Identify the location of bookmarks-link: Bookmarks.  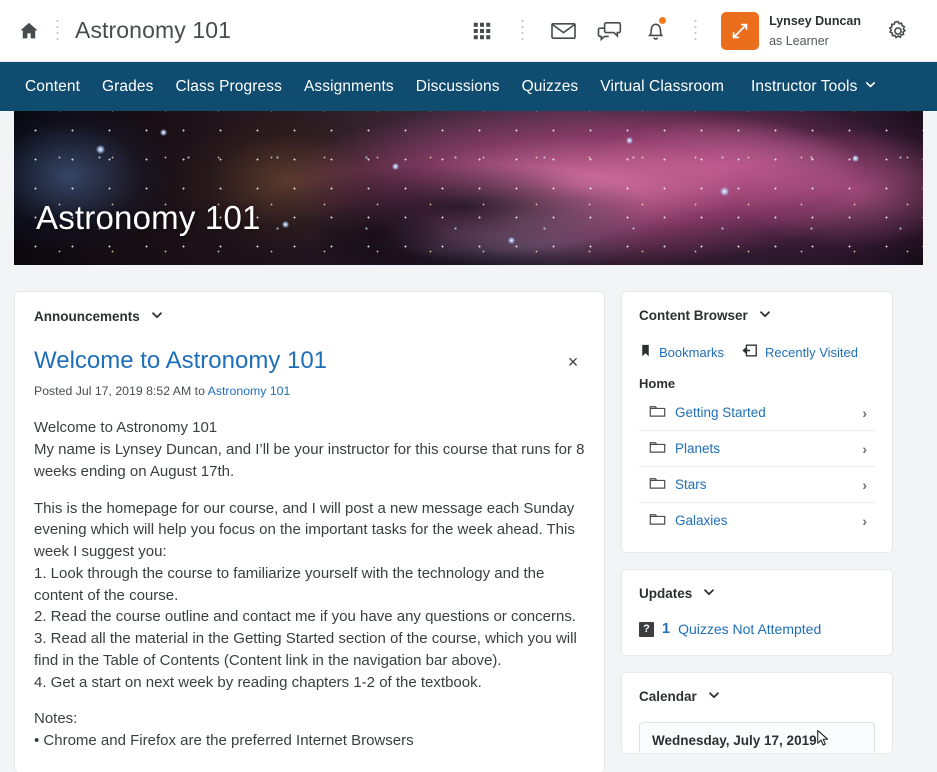
(681, 352).